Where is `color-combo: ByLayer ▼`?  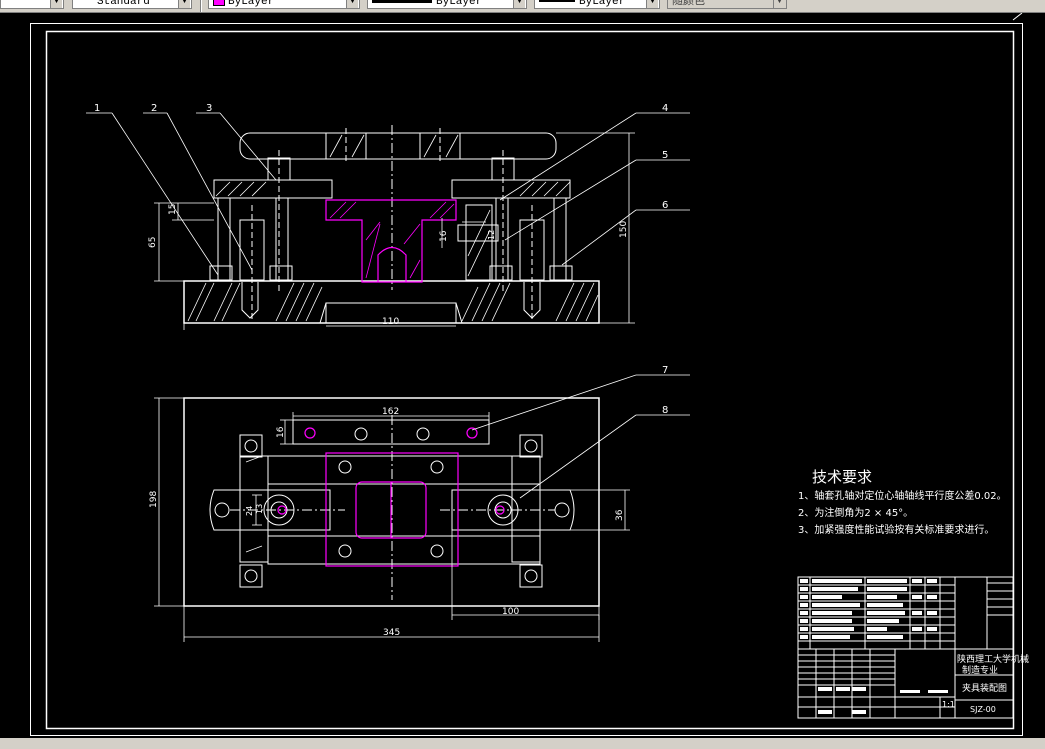 color-combo: ByLayer ▼ is located at coordinates (284, 4).